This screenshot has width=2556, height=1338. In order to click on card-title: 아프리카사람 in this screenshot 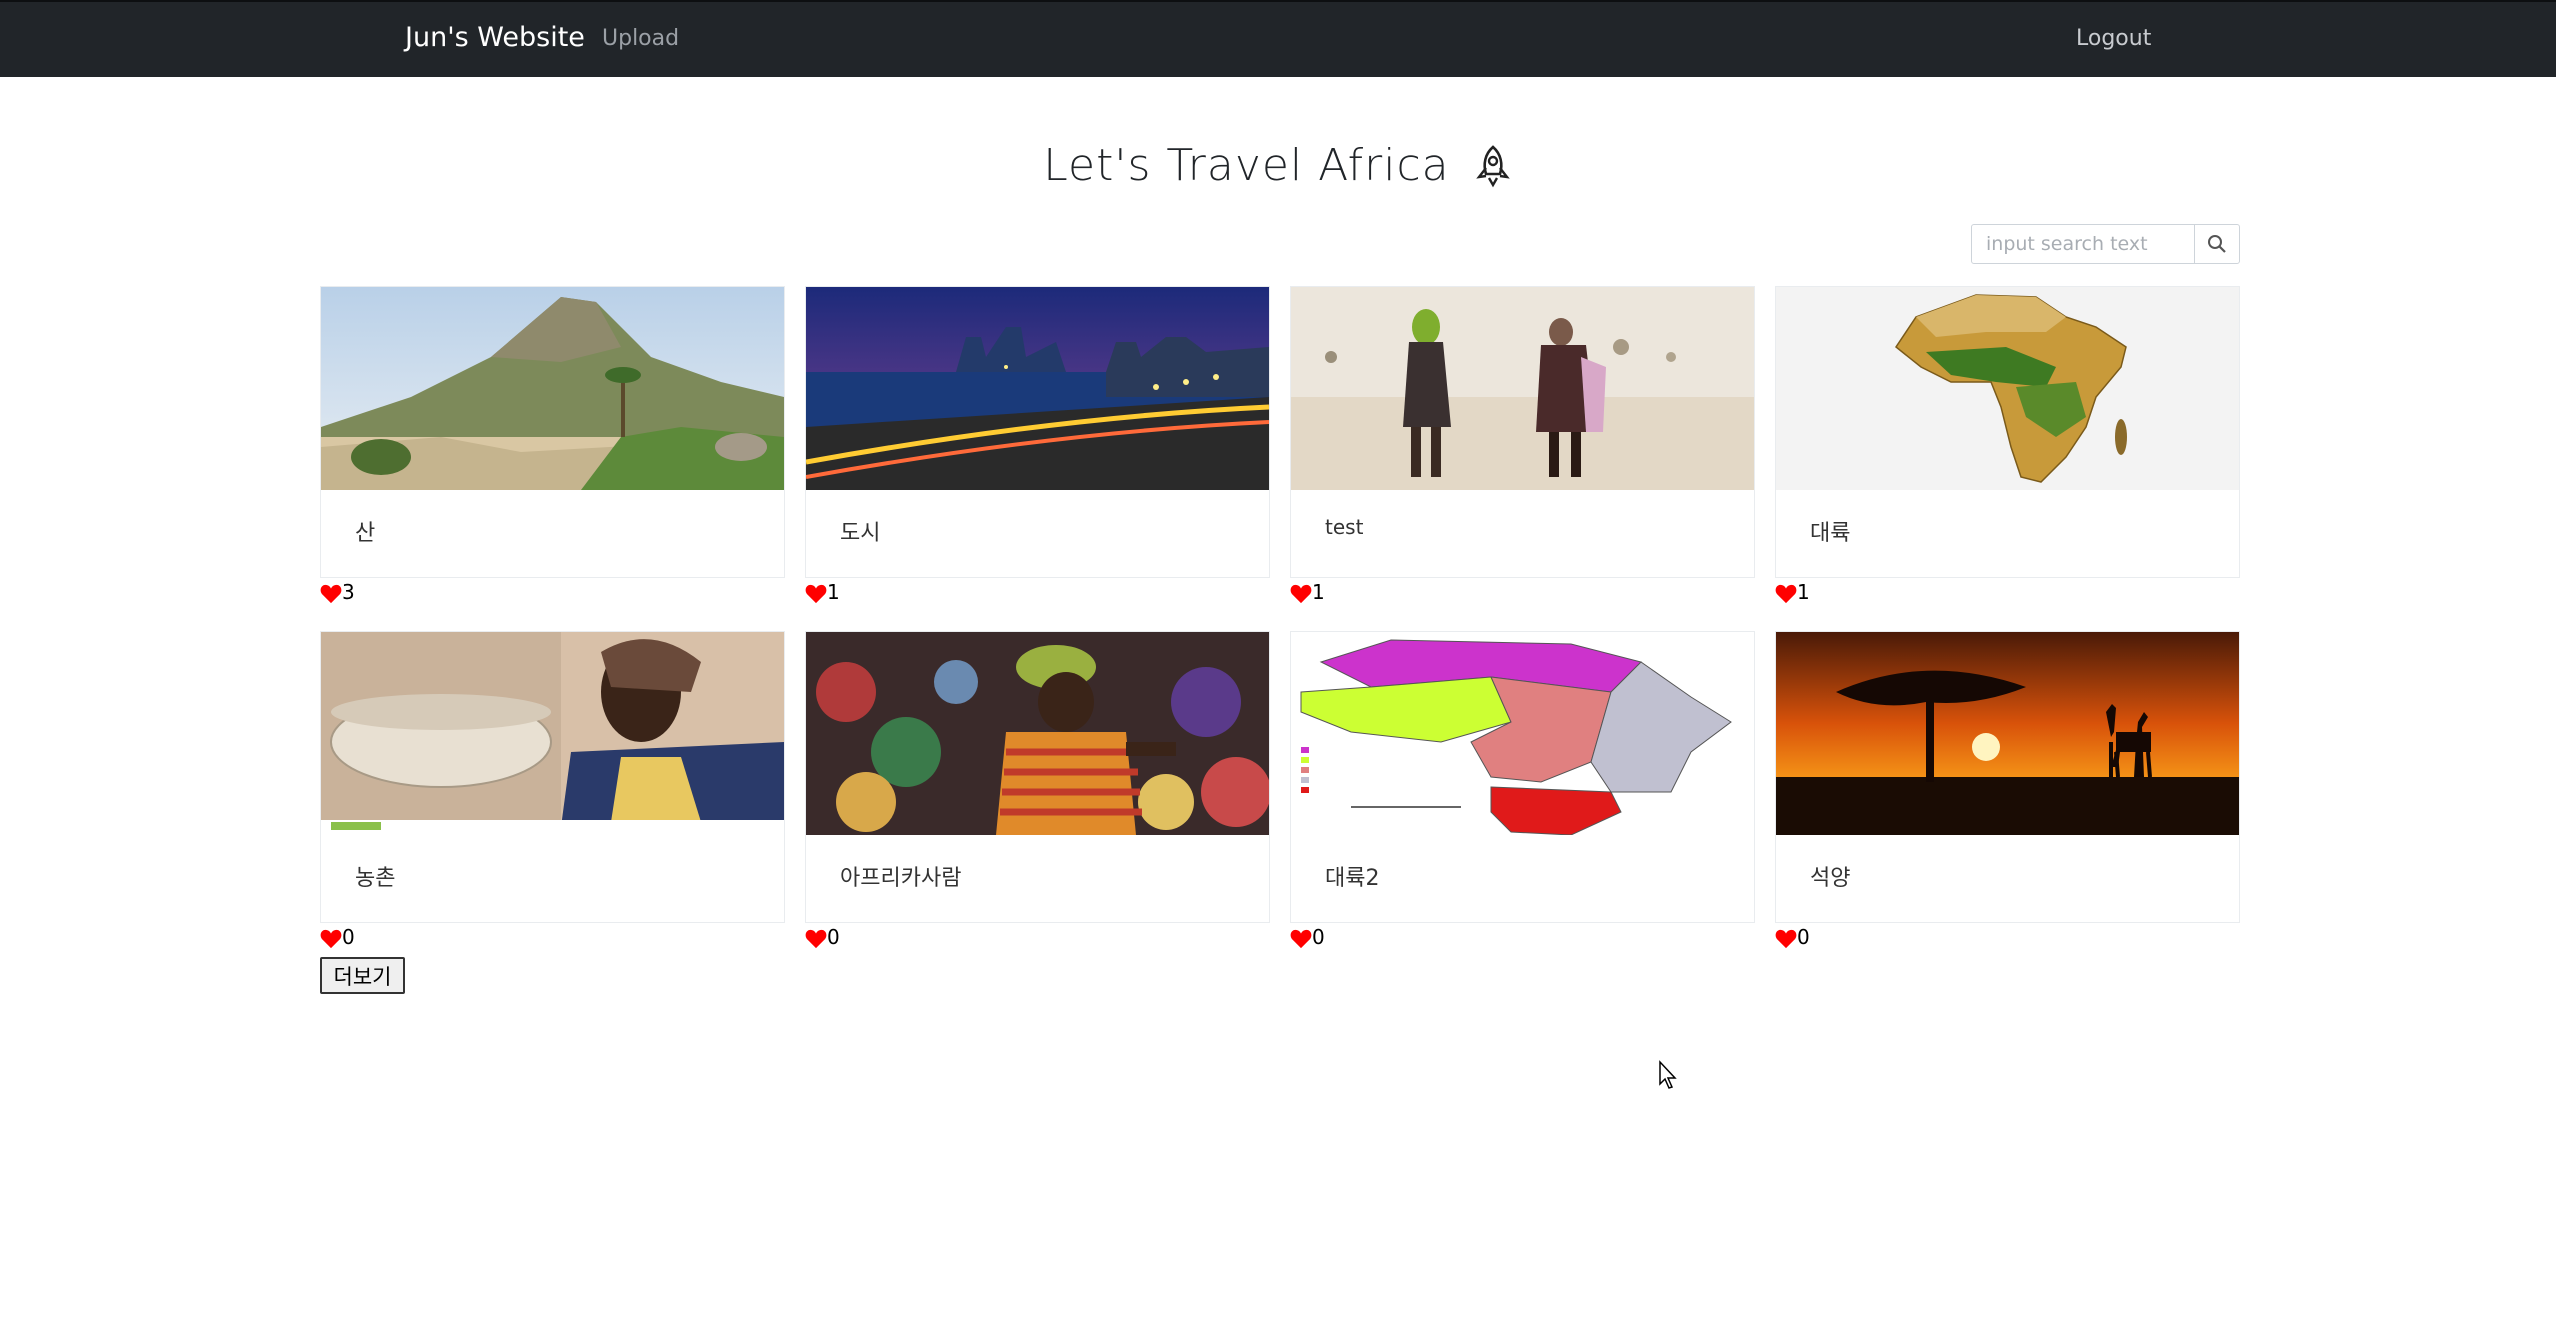, I will do `click(901, 878)`.